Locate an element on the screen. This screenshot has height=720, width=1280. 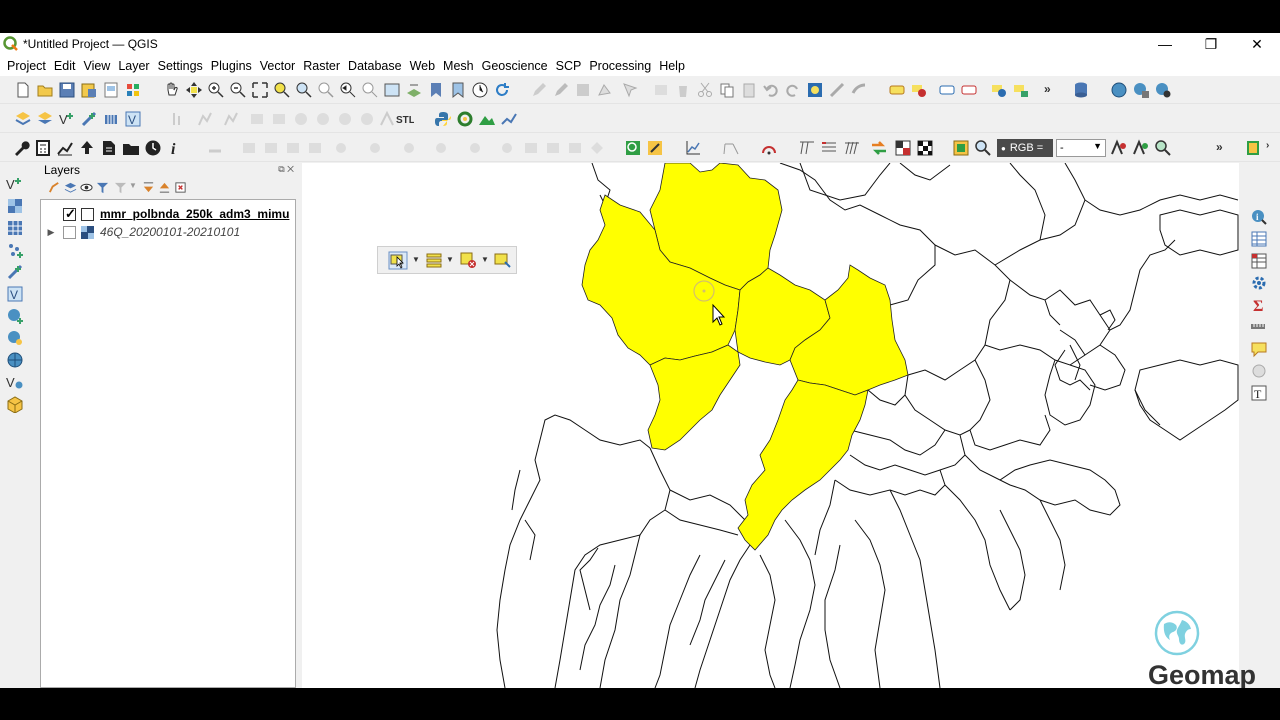
layer-row-raster: ▶ 46Q_20200101-20210101 is located at coordinates (168, 232).